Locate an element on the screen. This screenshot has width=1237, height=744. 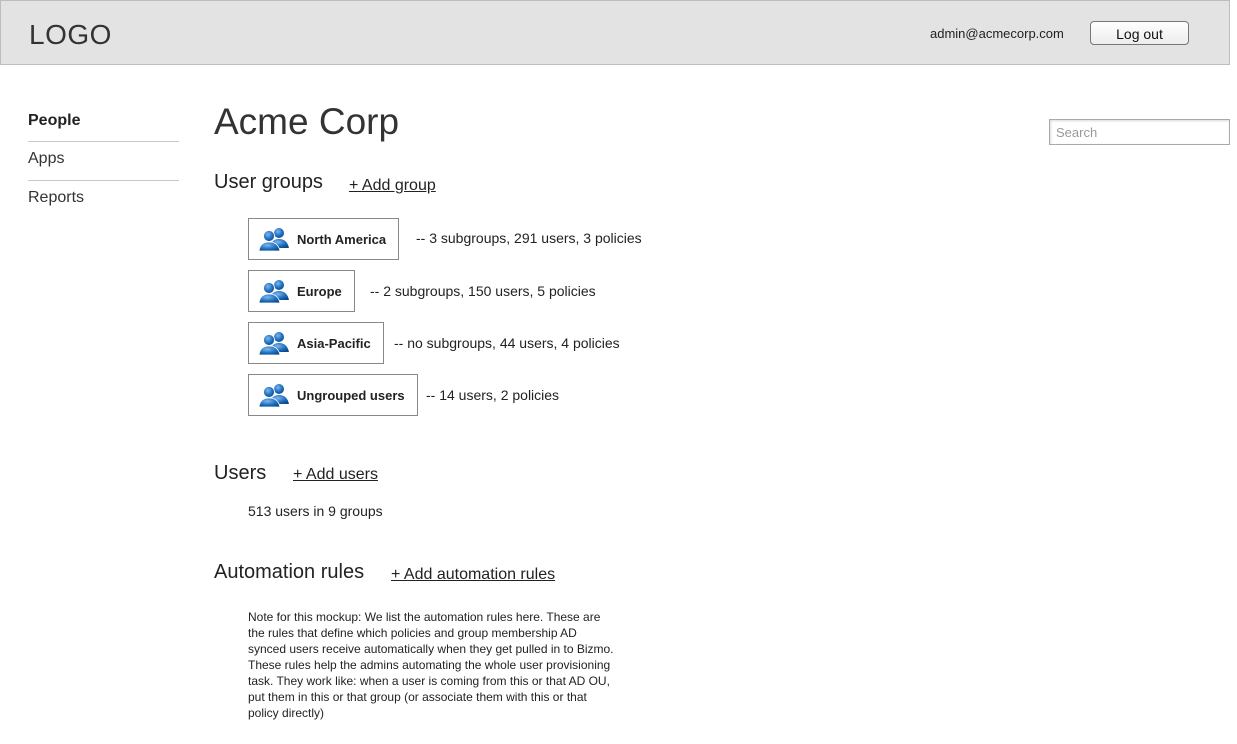
sidebar-item-apps: Apps is located at coordinates (103, 161).